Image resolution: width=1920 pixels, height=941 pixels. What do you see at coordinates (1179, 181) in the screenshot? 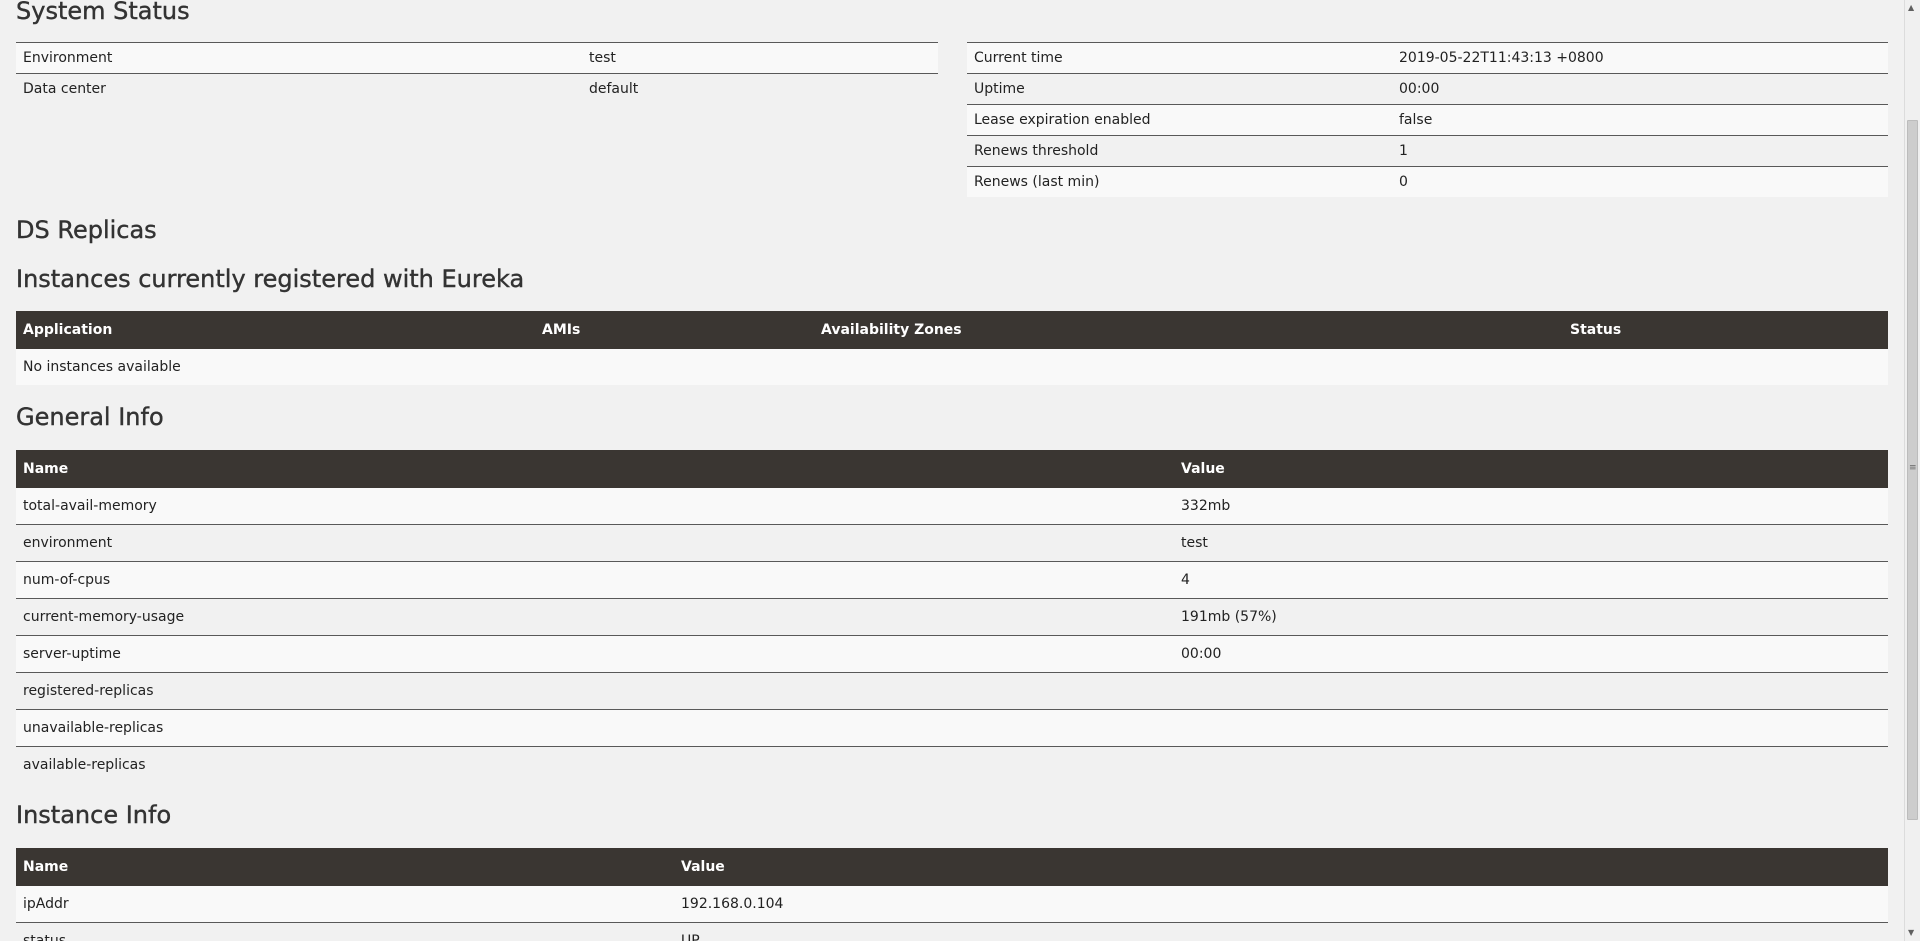
I see `row-label: Renews (last min)` at bounding box center [1179, 181].